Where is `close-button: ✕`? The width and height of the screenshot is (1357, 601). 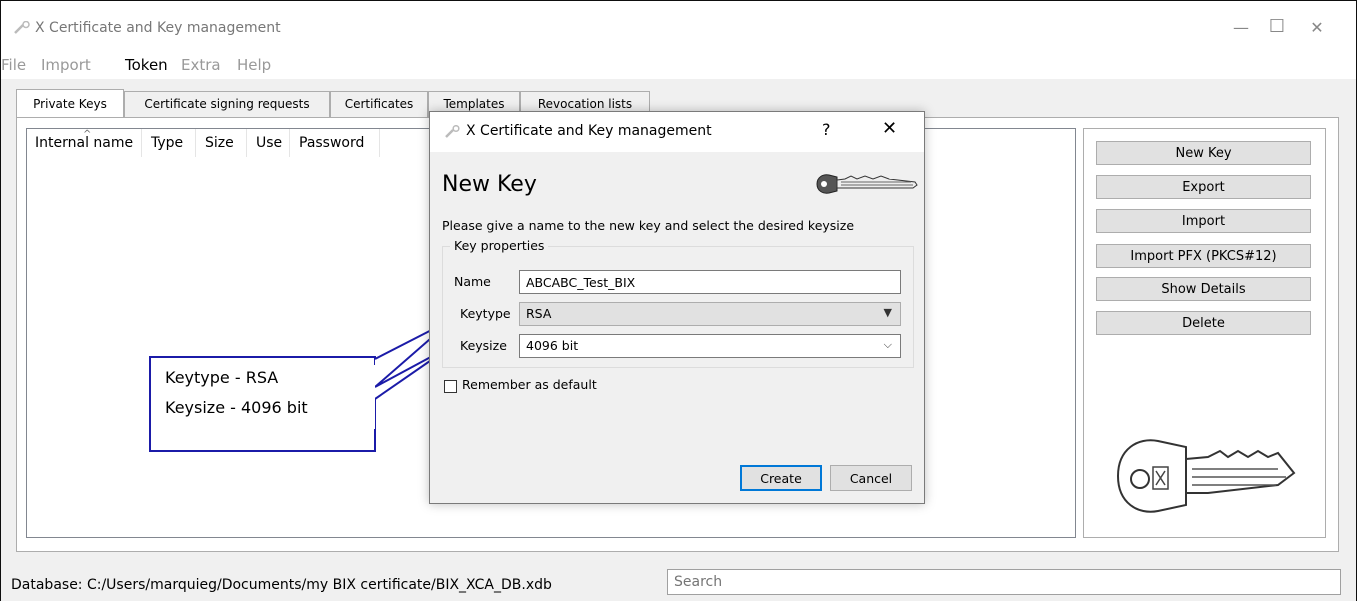
close-button: ✕ is located at coordinates (1317, 27).